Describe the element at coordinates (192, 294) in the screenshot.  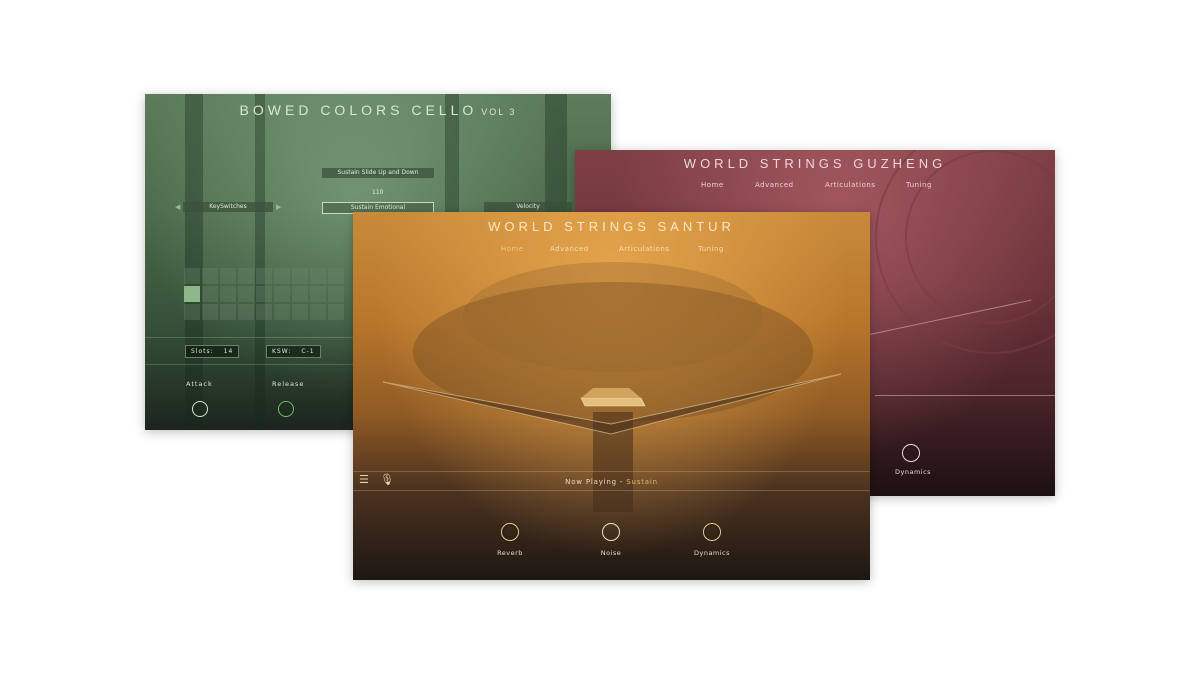
I see `grid-cell-active` at that location.